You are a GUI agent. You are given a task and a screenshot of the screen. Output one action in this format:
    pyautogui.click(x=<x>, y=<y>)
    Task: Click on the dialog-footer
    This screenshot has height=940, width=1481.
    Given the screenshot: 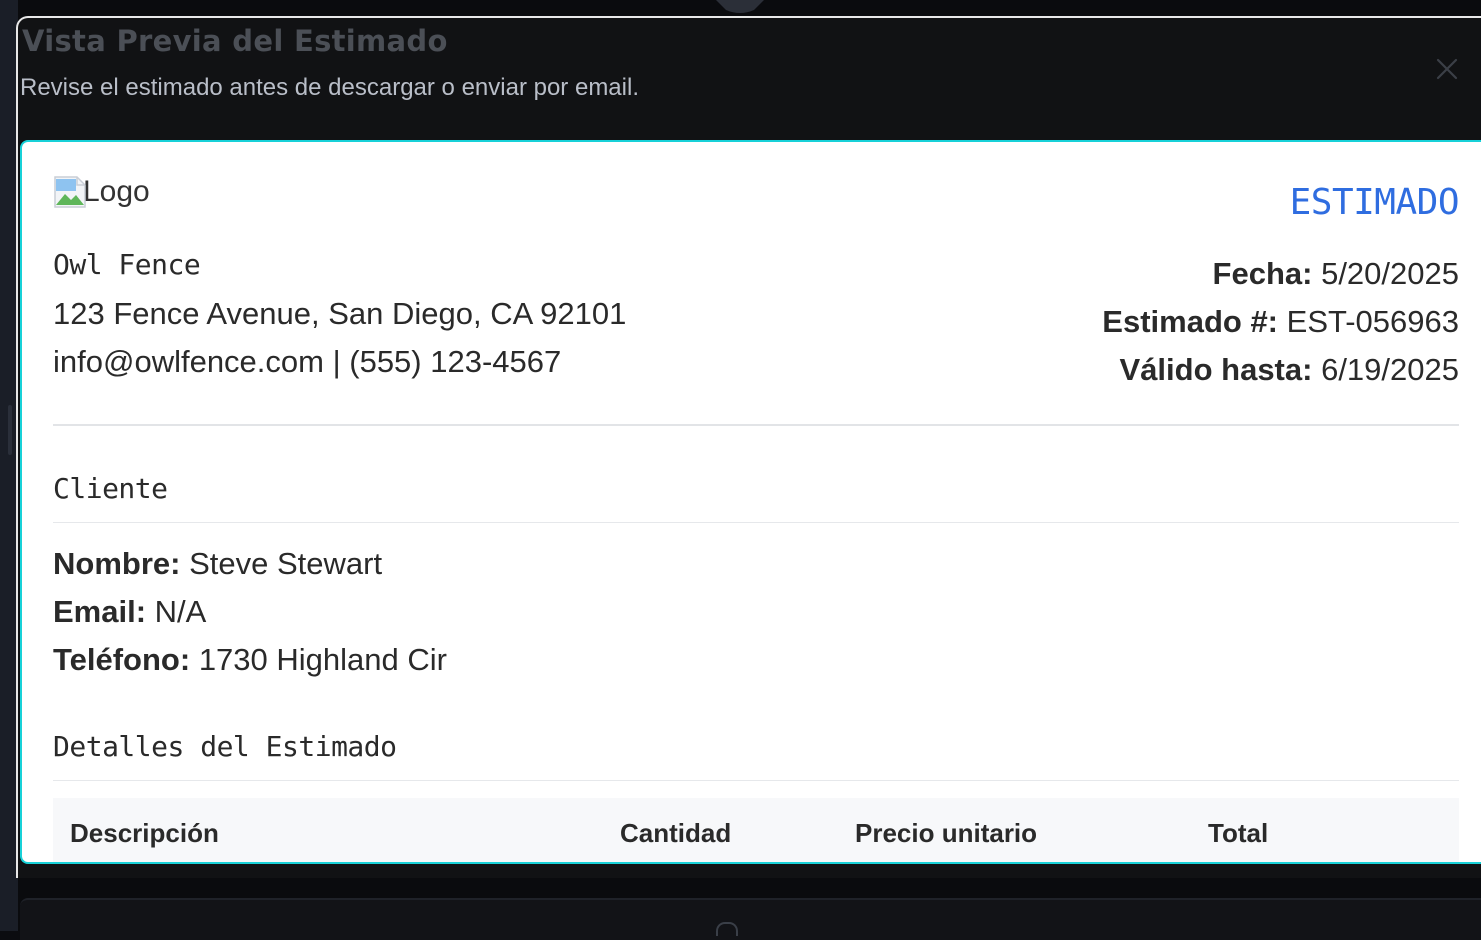 What is the action you would take?
    pyautogui.click(x=750, y=919)
    